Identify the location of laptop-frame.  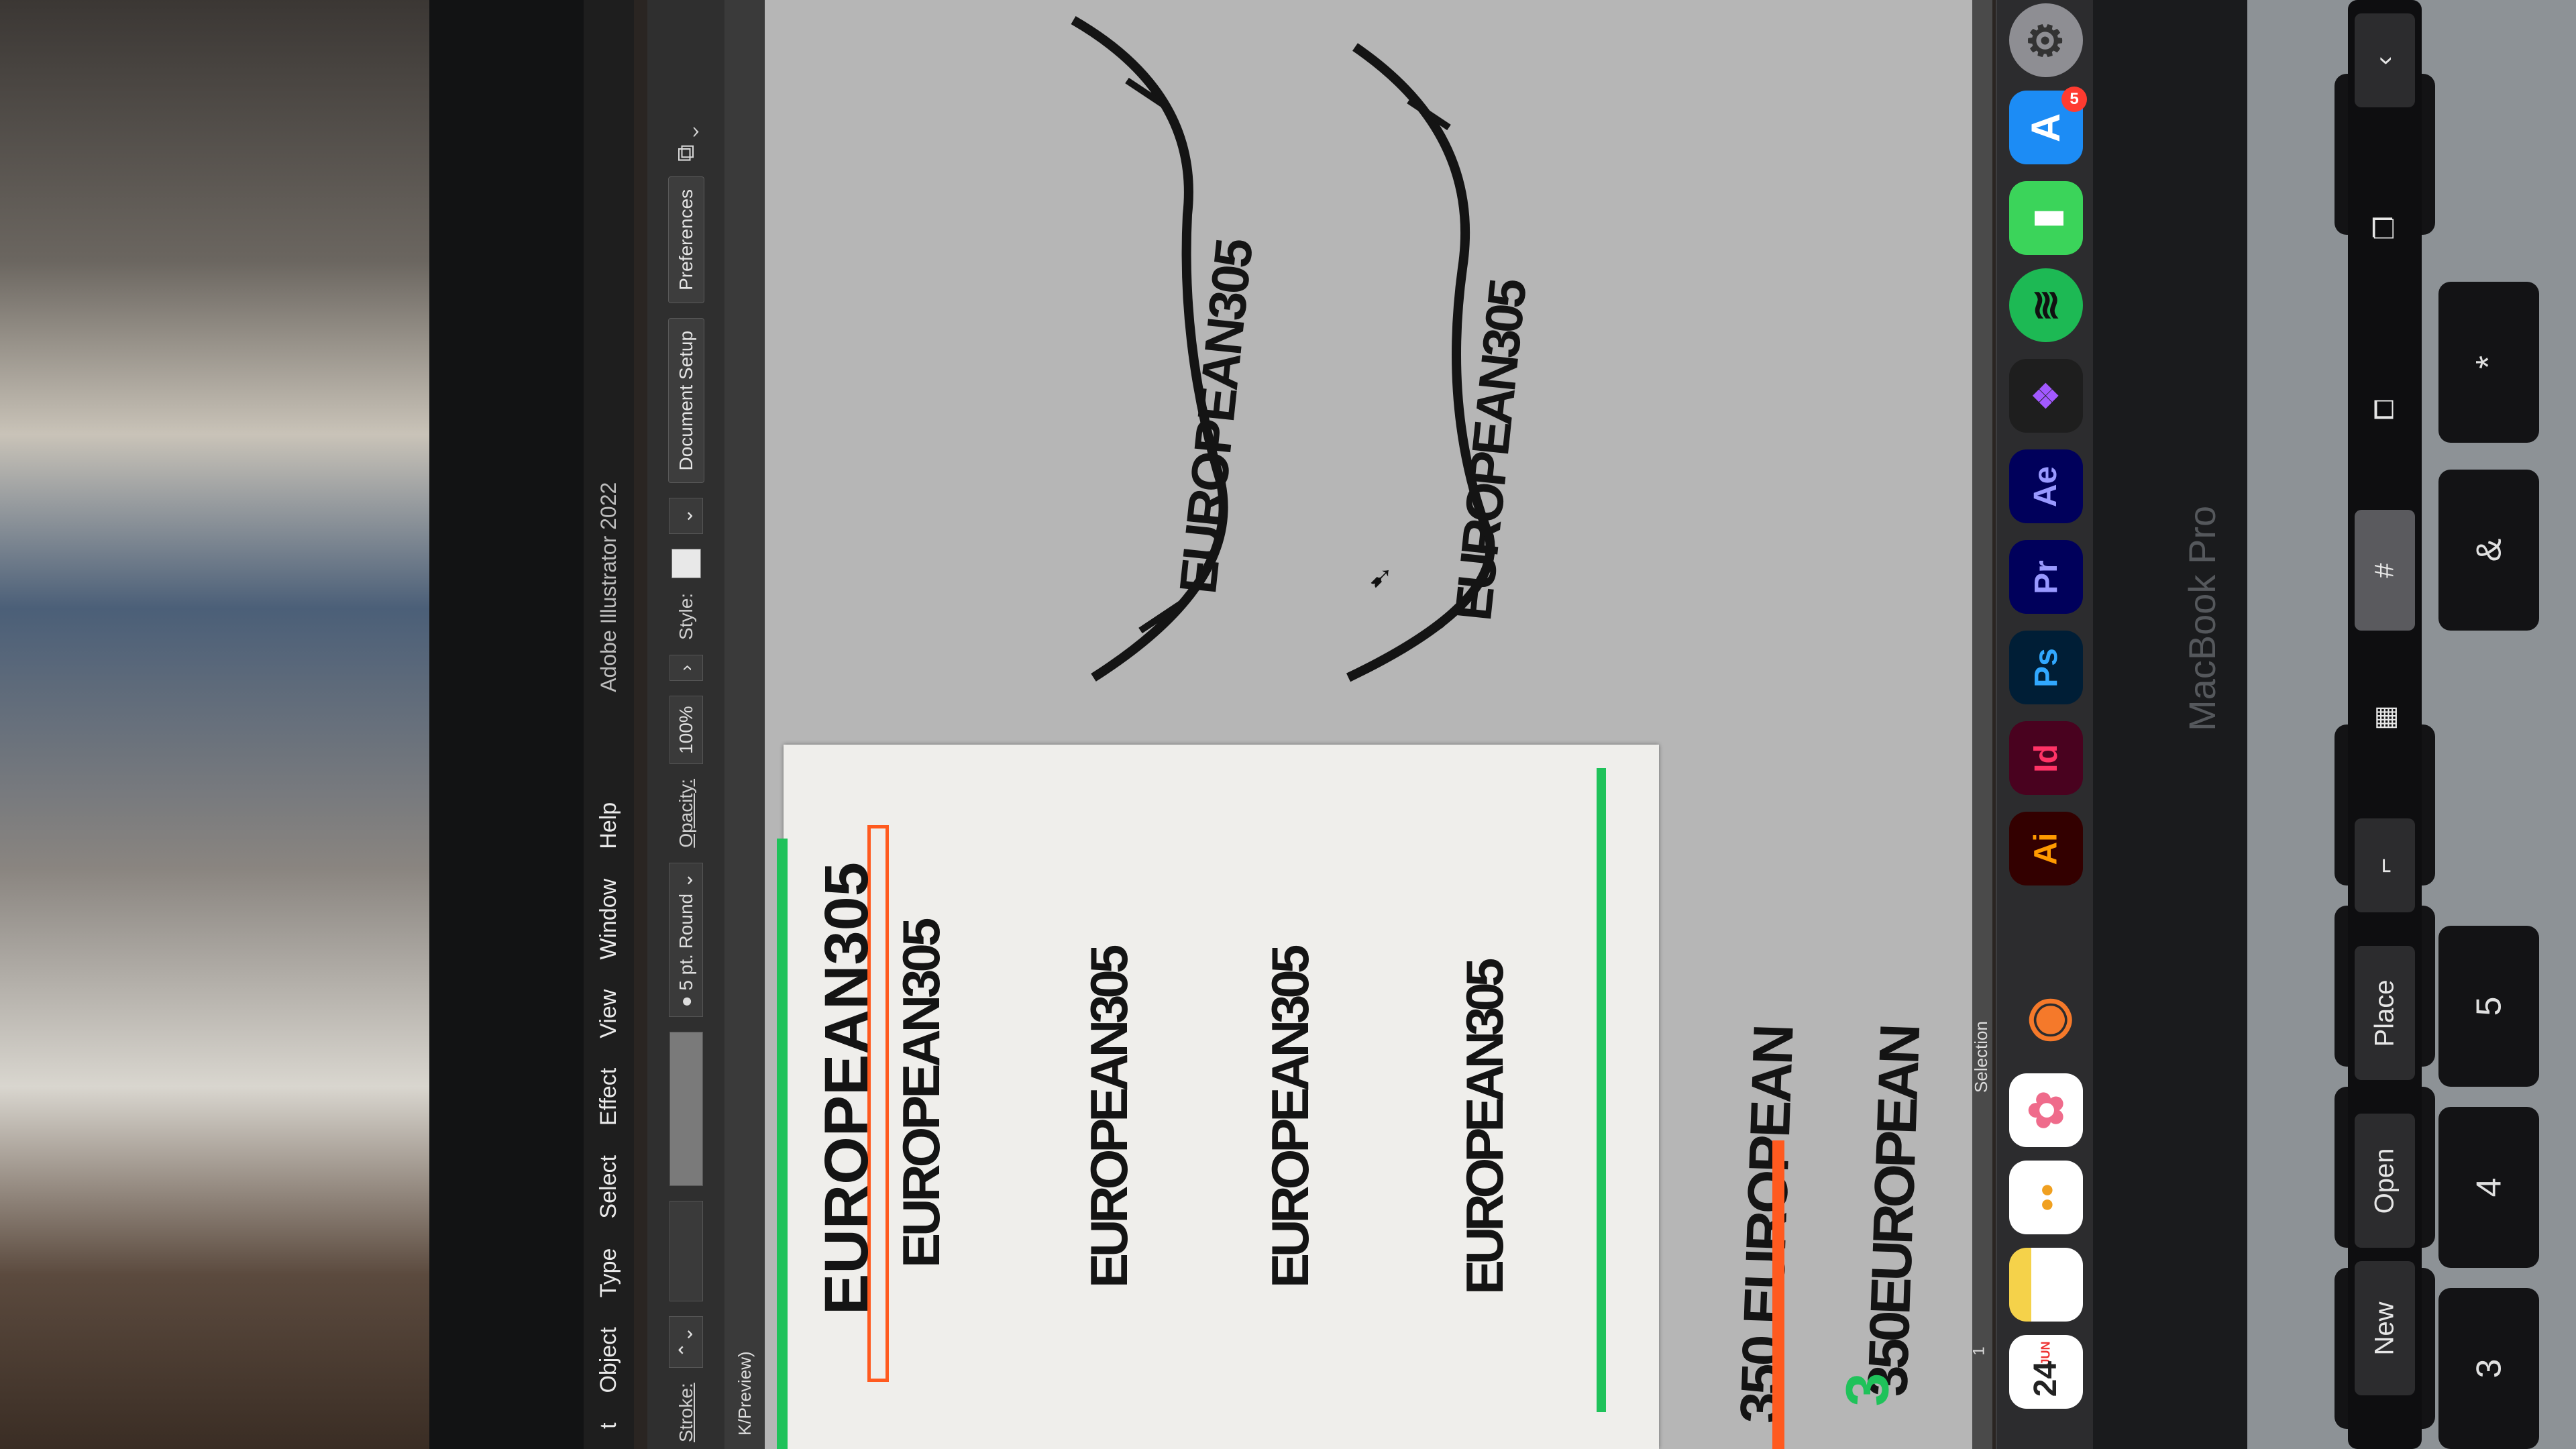
(2170, 724).